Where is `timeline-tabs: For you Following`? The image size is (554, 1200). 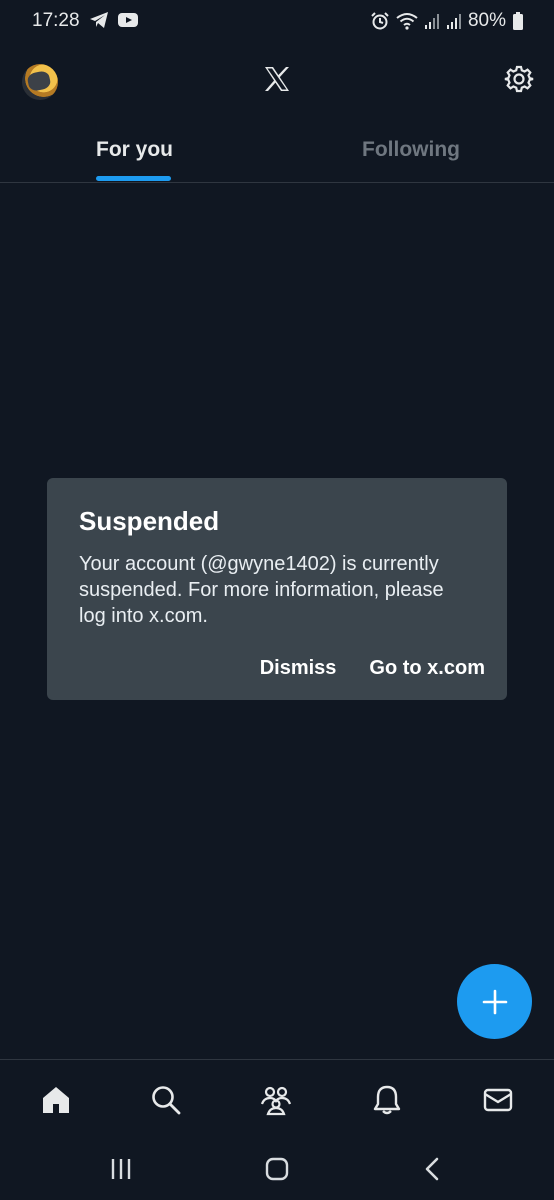
timeline-tabs: For you Following is located at coordinates (277, 153).